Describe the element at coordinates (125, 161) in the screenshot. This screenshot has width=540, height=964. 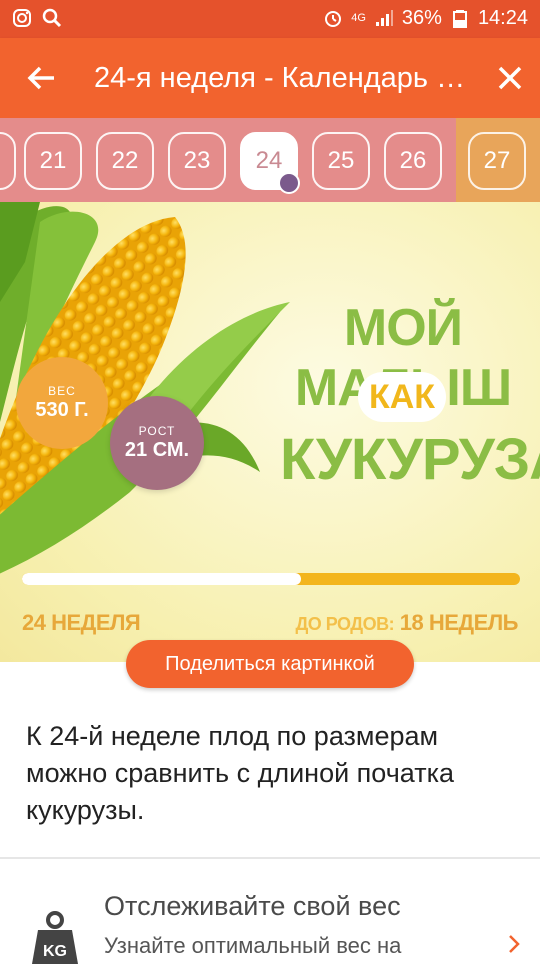
I see `week-item-22: 22` at that location.